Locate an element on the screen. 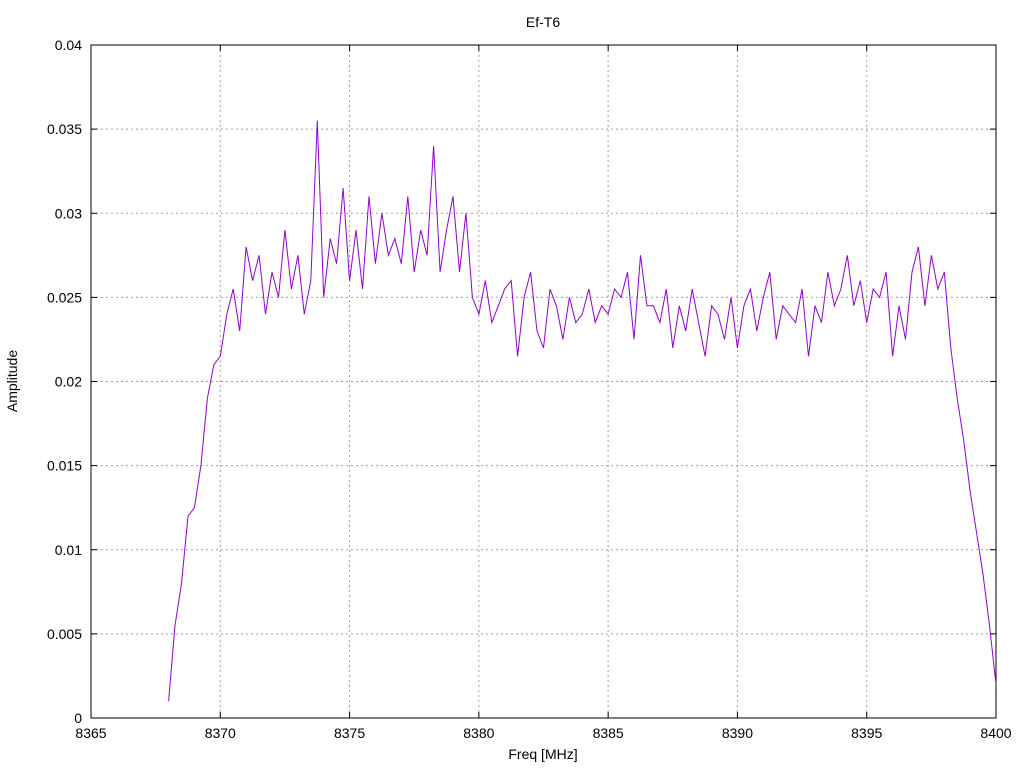 The image size is (1024, 768). x-tick-label: 8395 is located at coordinates (866, 733).